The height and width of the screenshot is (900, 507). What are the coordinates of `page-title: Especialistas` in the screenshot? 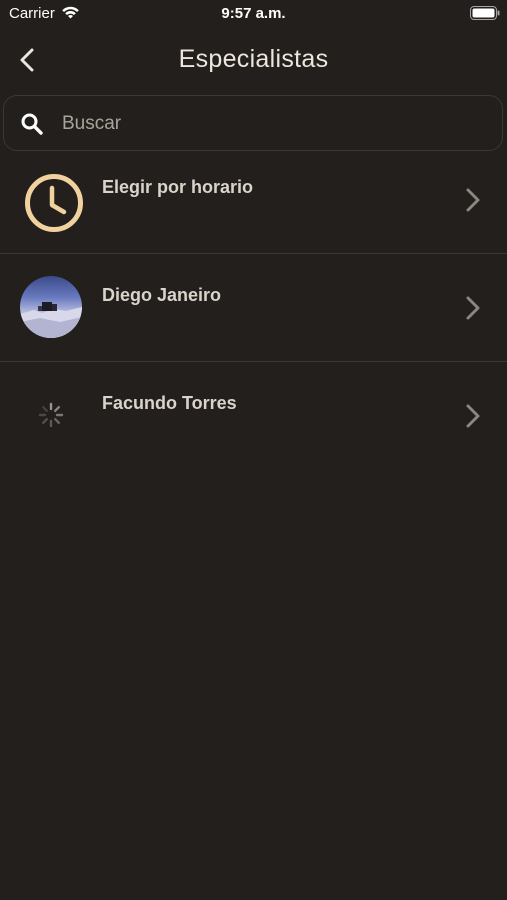 It's located at (253, 59).